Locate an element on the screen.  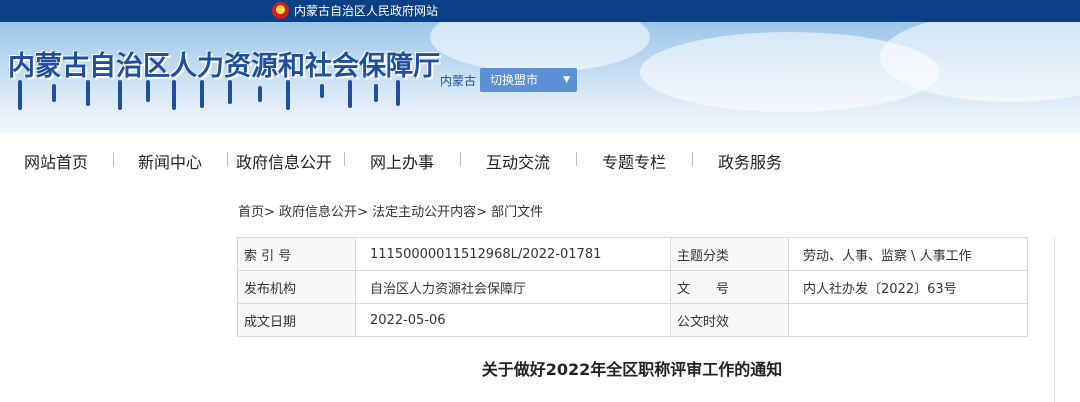
nav-item-gov-service: 政务服务 is located at coordinates (750, 161).